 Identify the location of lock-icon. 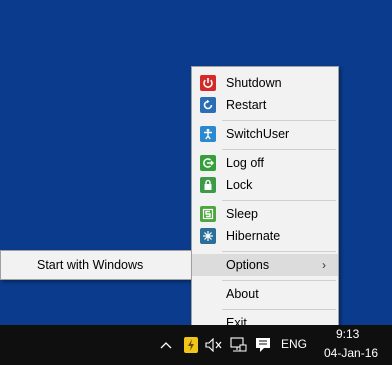
(208, 185).